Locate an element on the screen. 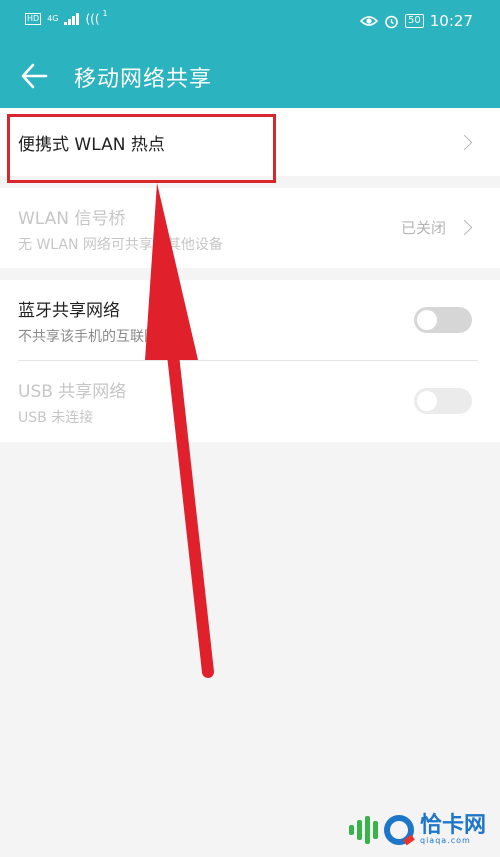 The image size is (500, 857). watermark-text: 恰卡网 qiaqa.com is located at coordinates (453, 830).